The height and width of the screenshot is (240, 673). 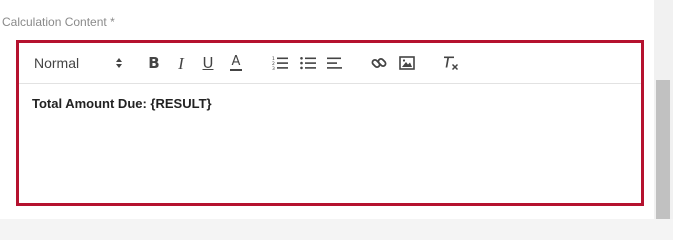 What do you see at coordinates (663, 149) in the screenshot?
I see `scrollbar-thumb` at bounding box center [663, 149].